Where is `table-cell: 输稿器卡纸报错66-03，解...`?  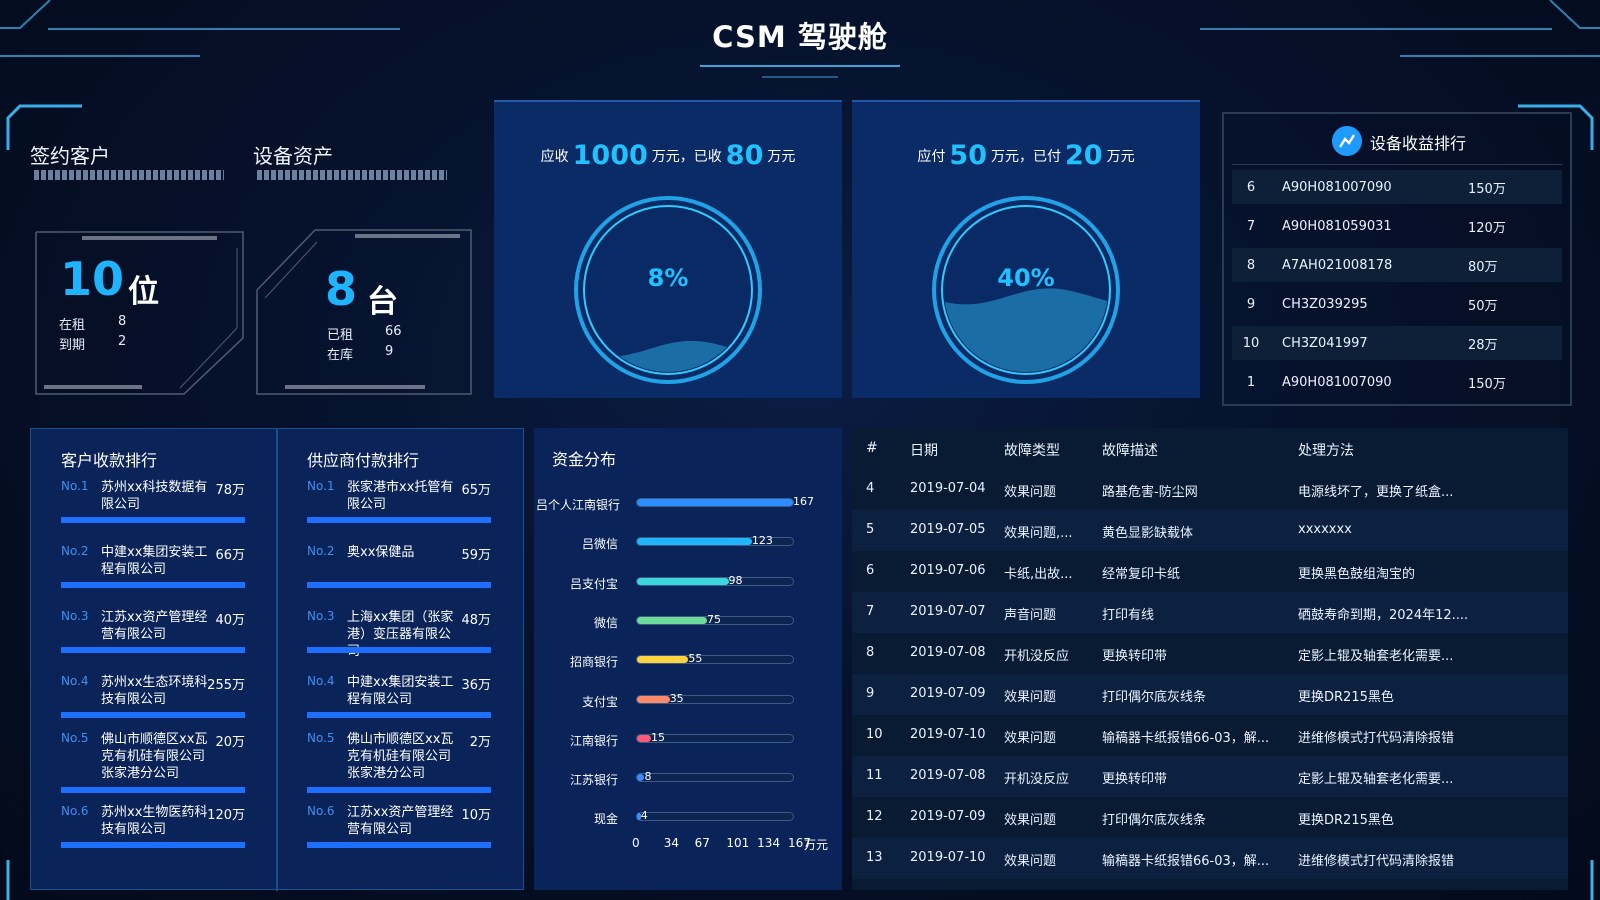 table-cell: 输稿器卡纸报错66-03，解... is located at coordinates (1186, 738).